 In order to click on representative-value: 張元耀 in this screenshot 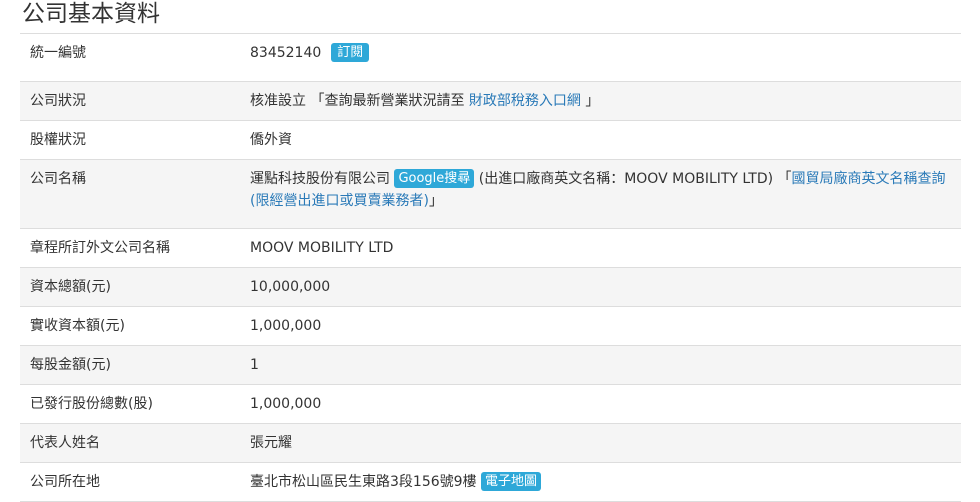, I will do `click(271, 443)`.